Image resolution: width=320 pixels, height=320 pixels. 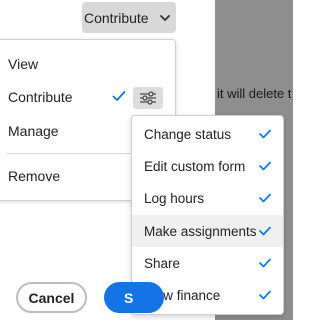 I want to click on submenu-item-label: Edit custom form, so click(x=195, y=166).